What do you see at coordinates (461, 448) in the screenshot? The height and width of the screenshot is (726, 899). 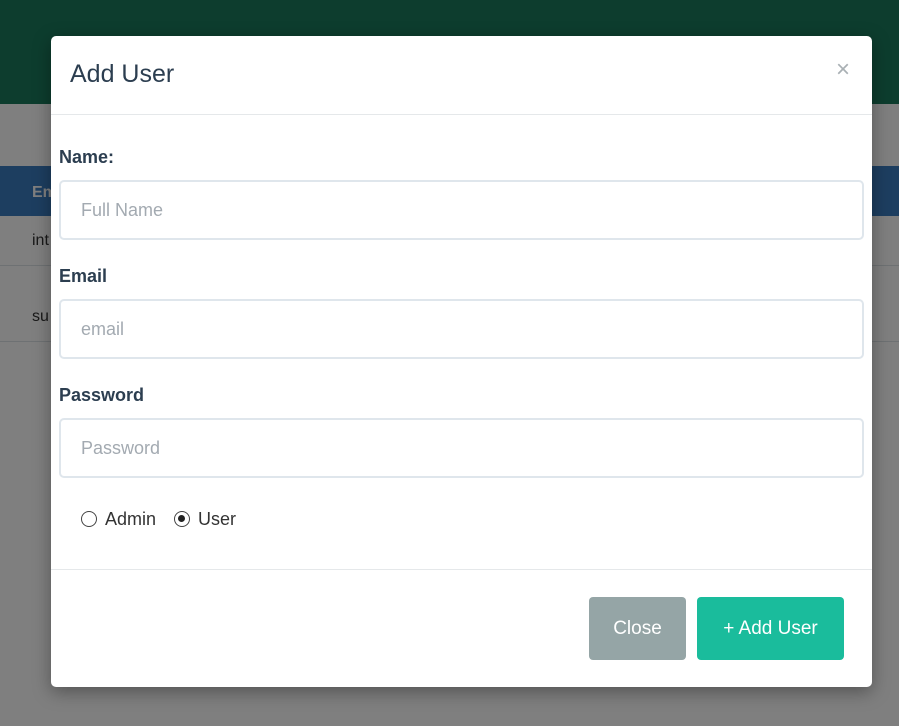 I see `password-input` at bounding box center [461, 448].